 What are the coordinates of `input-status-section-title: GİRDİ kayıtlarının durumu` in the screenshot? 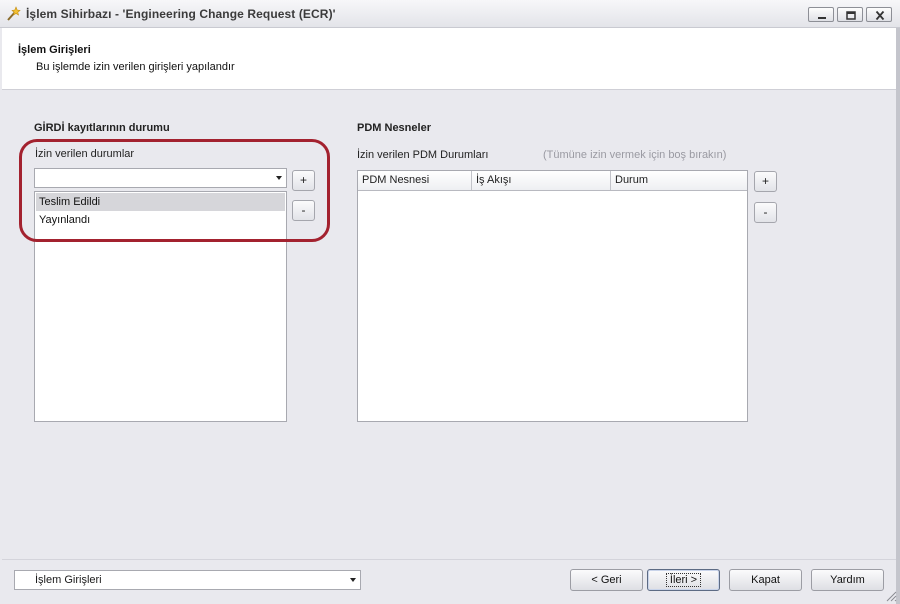 It's located at (102, 128).